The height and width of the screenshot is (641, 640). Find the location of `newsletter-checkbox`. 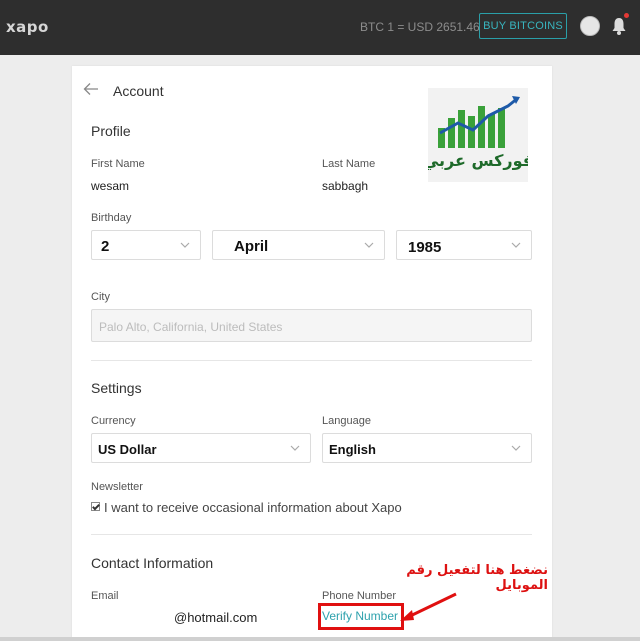

newsletter-checkbox is located at coordinates (95, 506).